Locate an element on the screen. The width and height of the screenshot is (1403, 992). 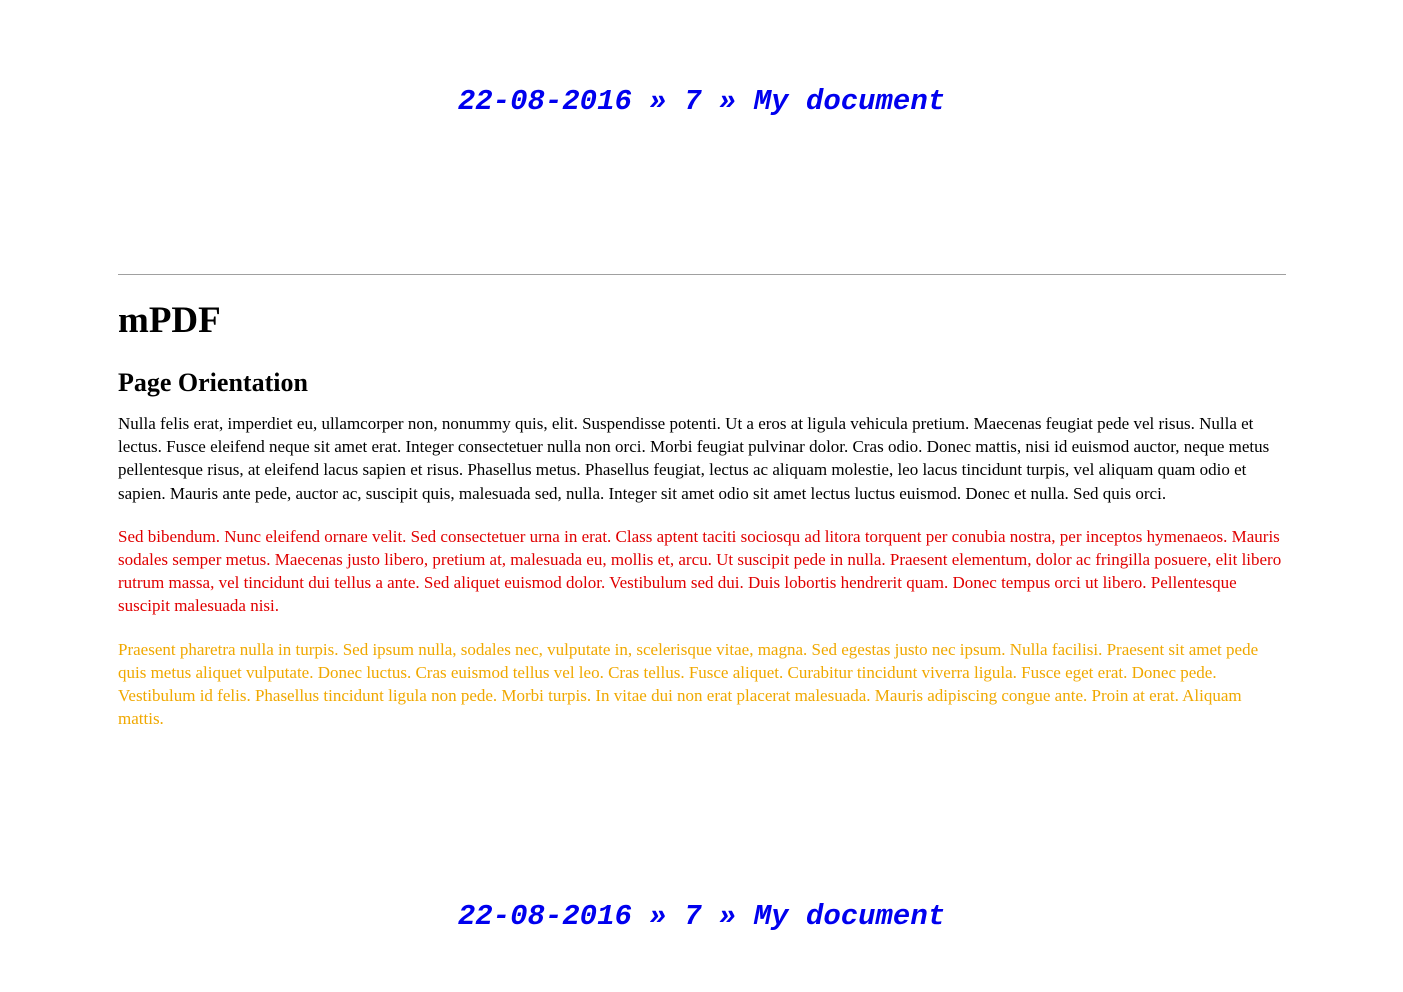
header-divider is located at coordinates (702, 274).